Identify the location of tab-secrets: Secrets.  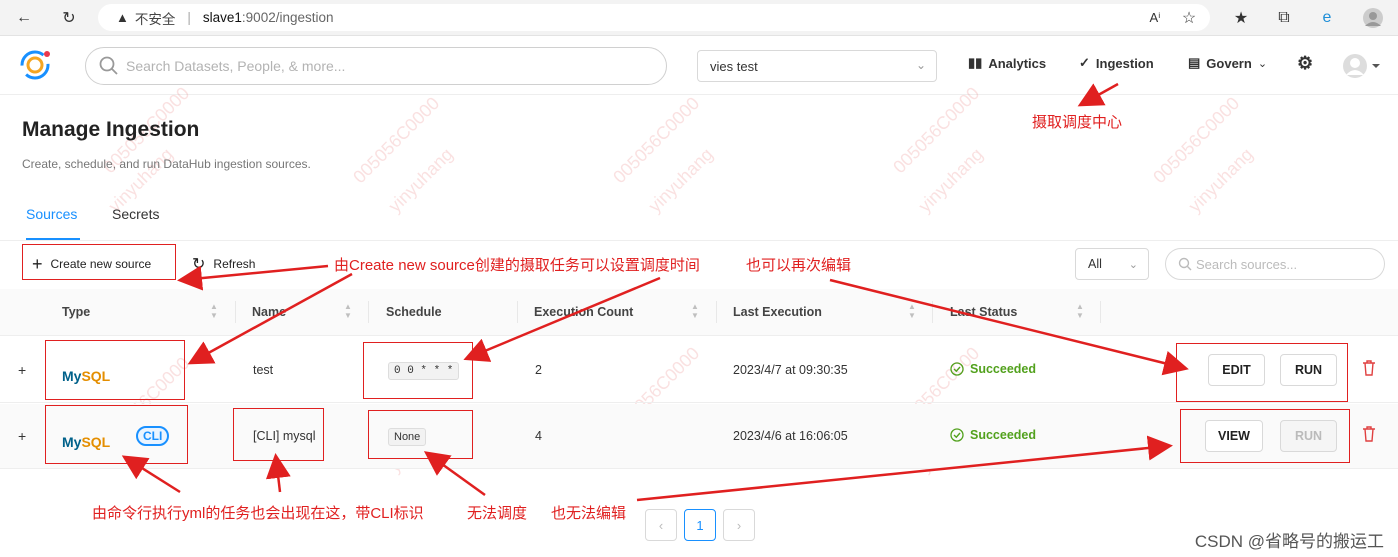
(135, 214).